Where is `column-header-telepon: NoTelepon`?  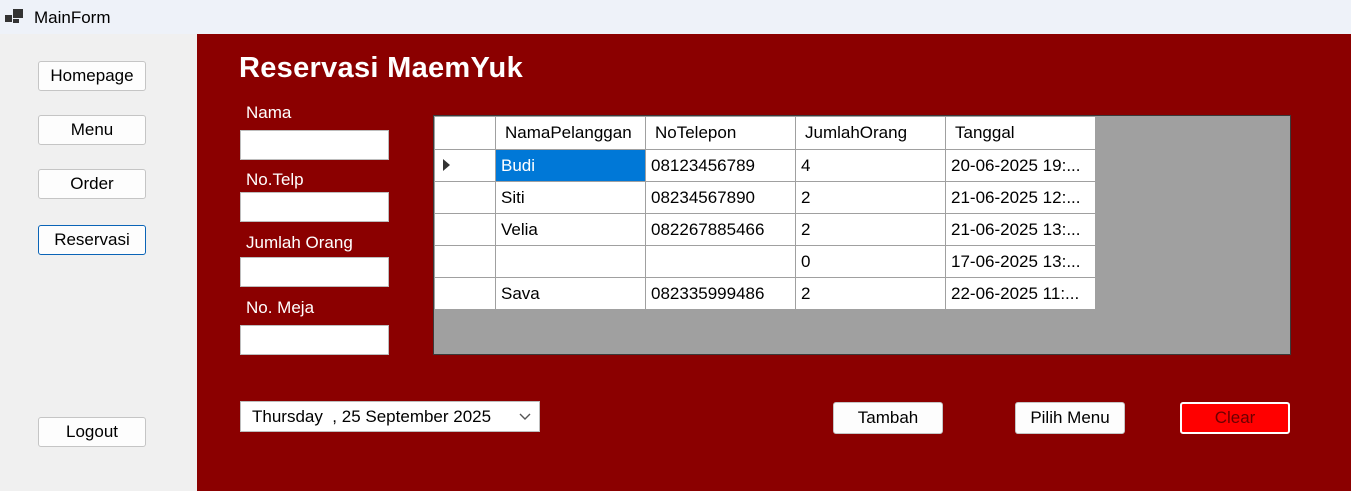 column-header-telepon: NoTelepon is located at coordinates (720, 133).